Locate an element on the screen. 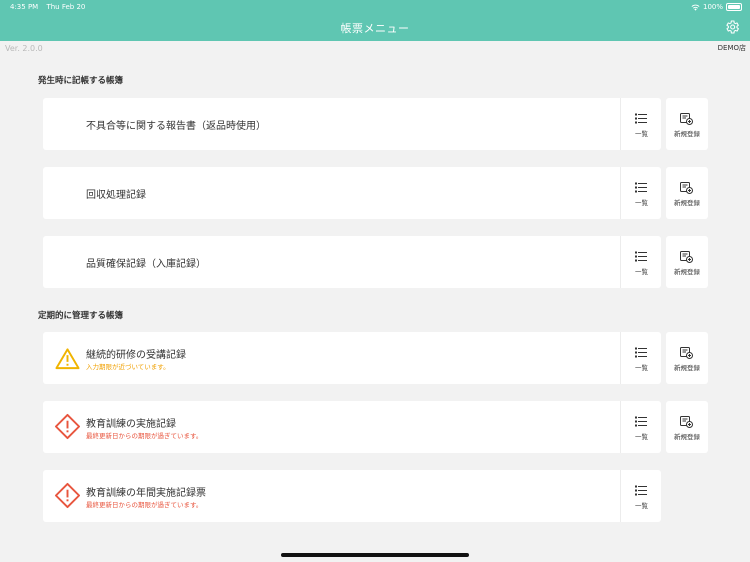 Image resolution: width=750 pixels, height=562 pixels. battery-icon is located at coordinates (734, 7).